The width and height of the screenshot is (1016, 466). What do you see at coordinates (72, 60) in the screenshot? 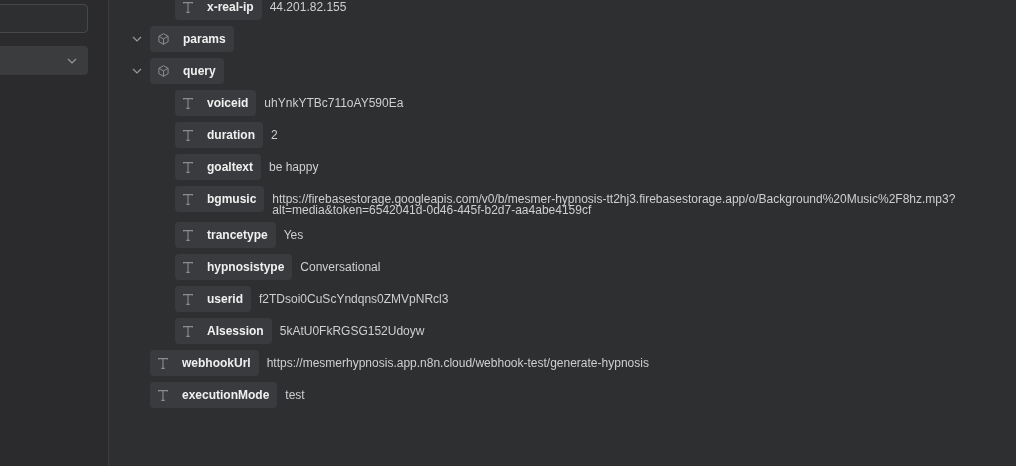
I see `chevron-down-icon` at bounding box center [72, 60].